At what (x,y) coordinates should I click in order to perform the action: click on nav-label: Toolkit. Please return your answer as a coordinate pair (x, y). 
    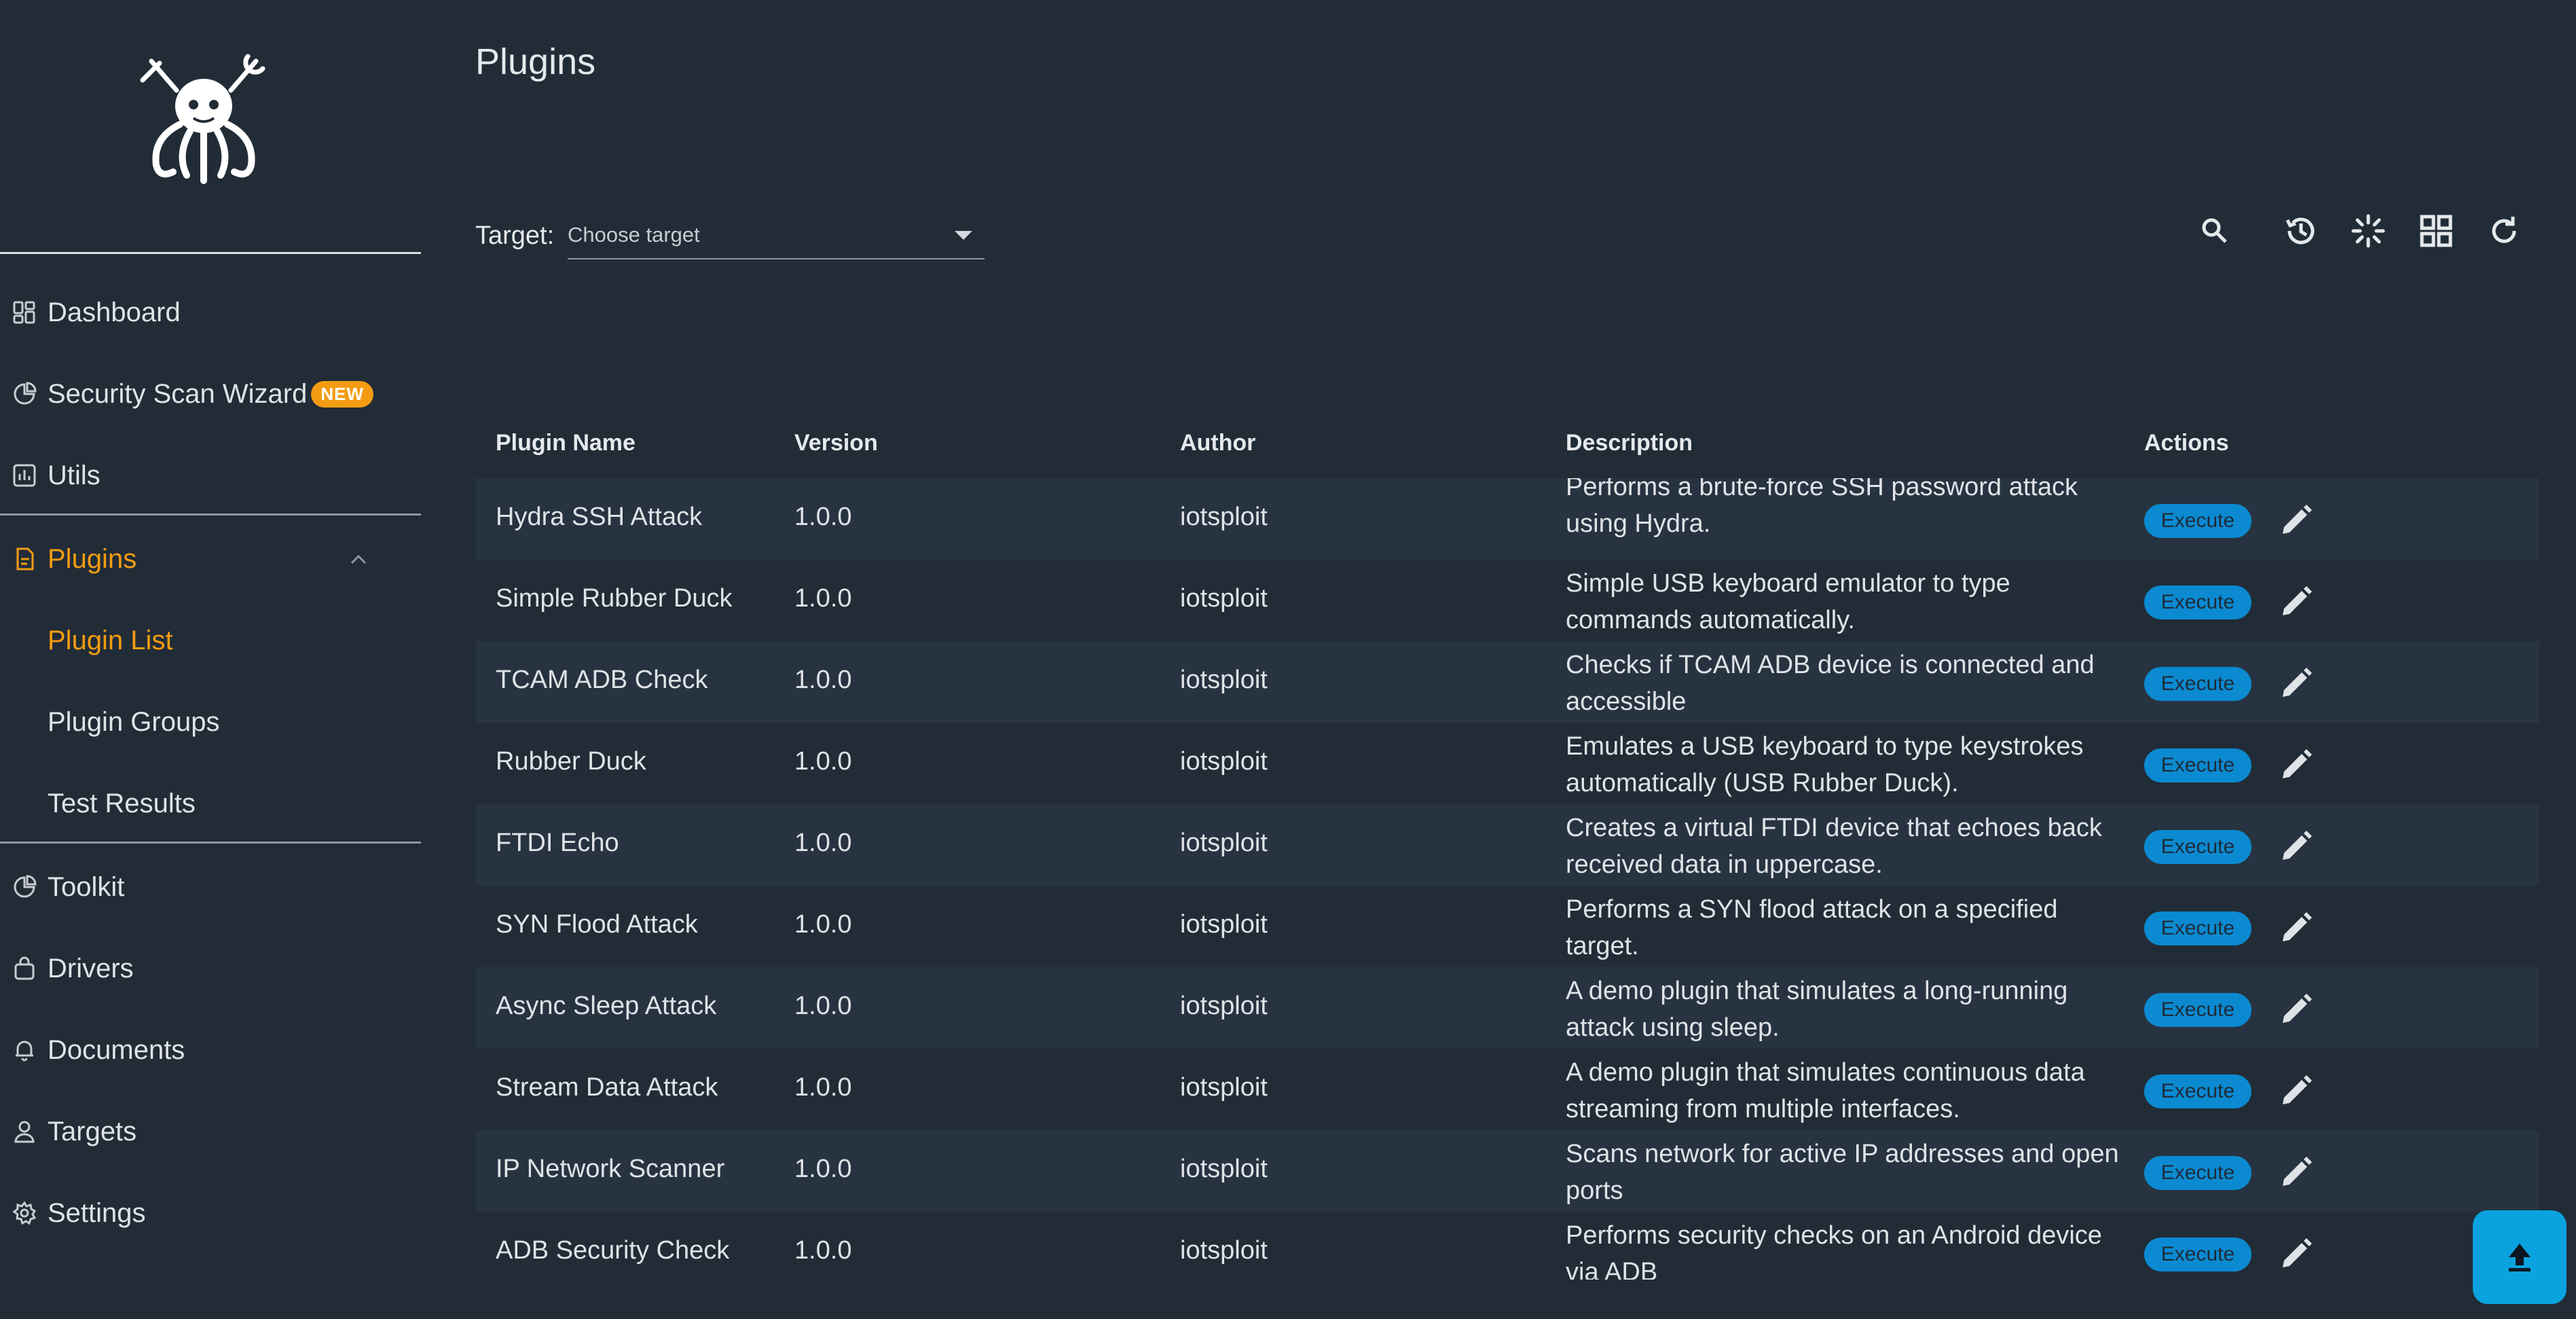
    Looking at the image, I should click on (86, 886).